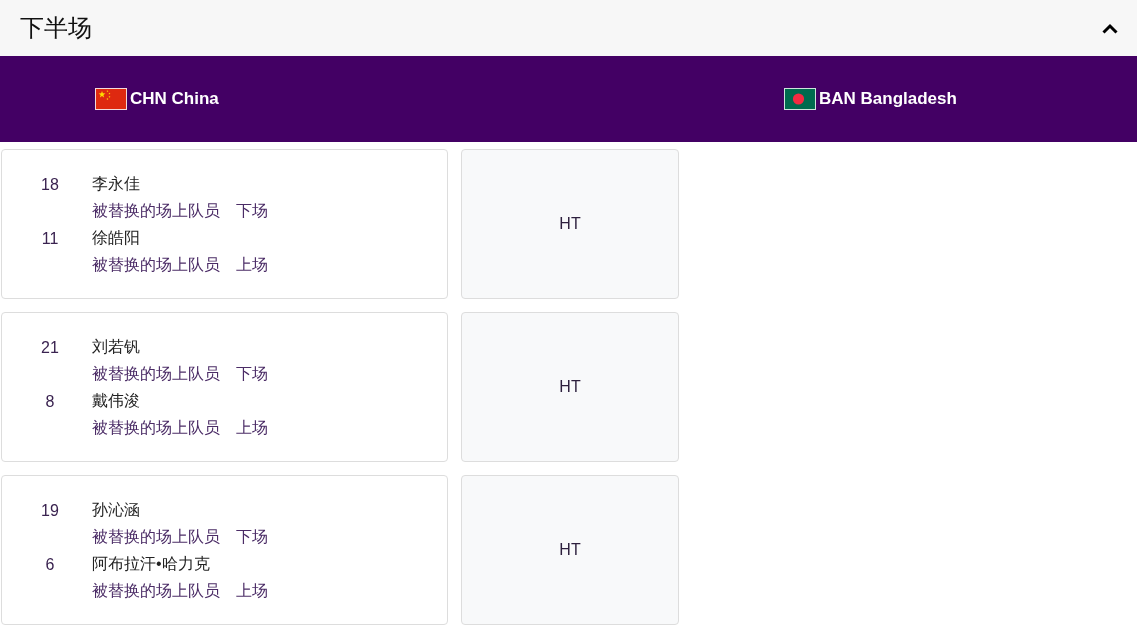 This screenshot has height=632, width=1137. I want to click on player-number: 8, so click(50, 401).